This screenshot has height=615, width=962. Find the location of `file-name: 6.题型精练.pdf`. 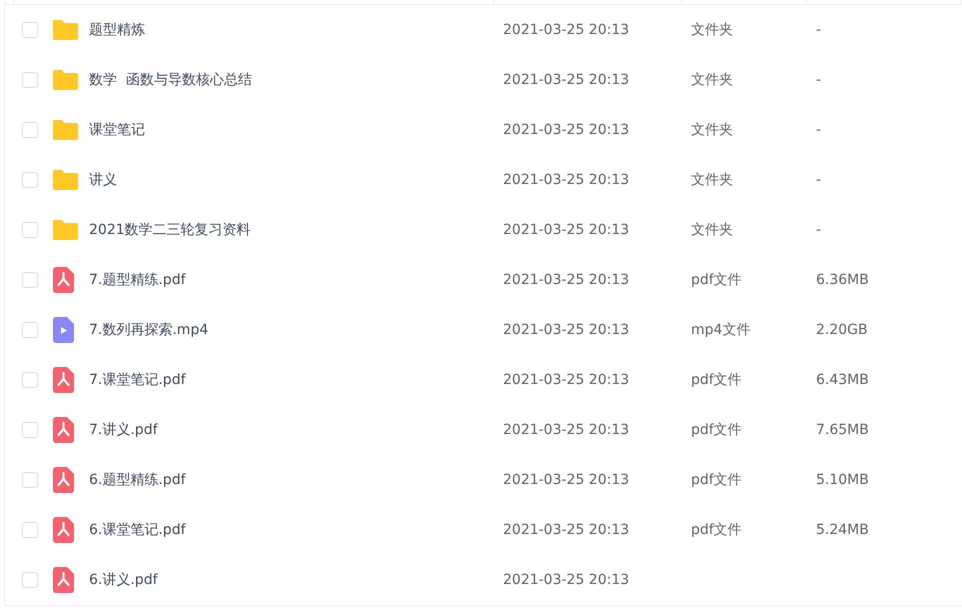

file-name: 6.题型精练.pdf is located at coordinates (137, 480).